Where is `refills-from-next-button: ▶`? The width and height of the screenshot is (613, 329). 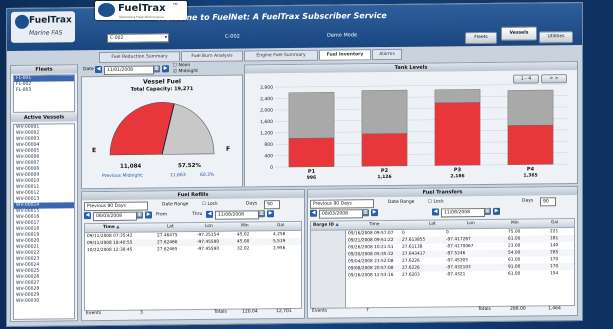
refills-from-next-button: ▶ is located at coordinates (148, 215).